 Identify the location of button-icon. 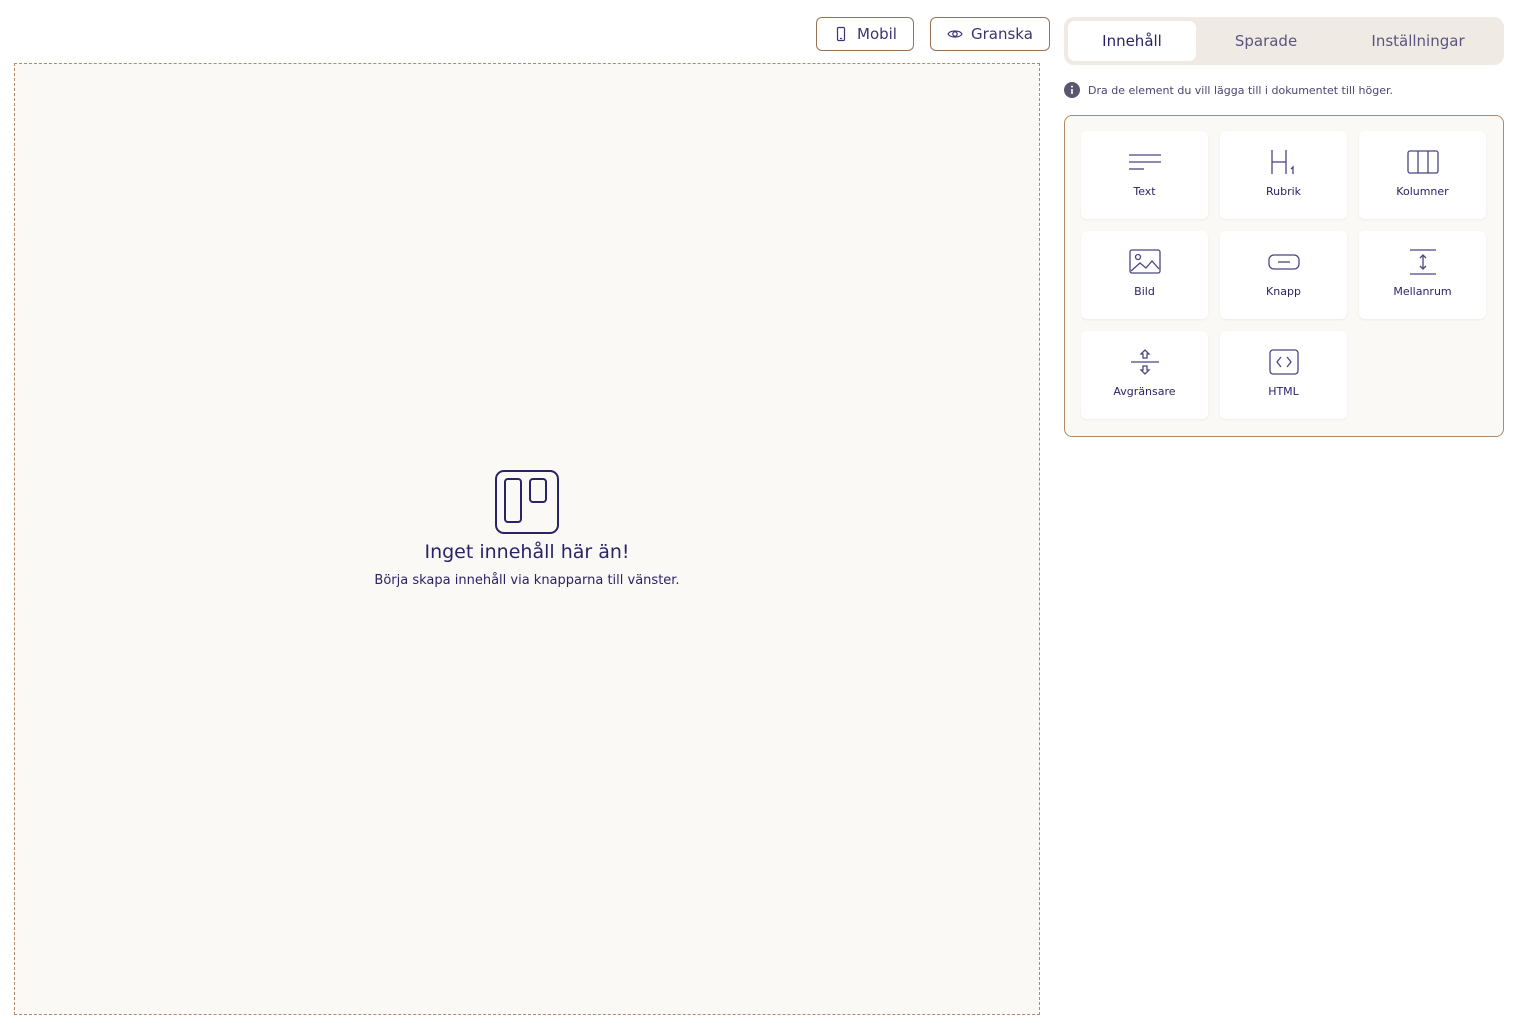
(1283, 262).